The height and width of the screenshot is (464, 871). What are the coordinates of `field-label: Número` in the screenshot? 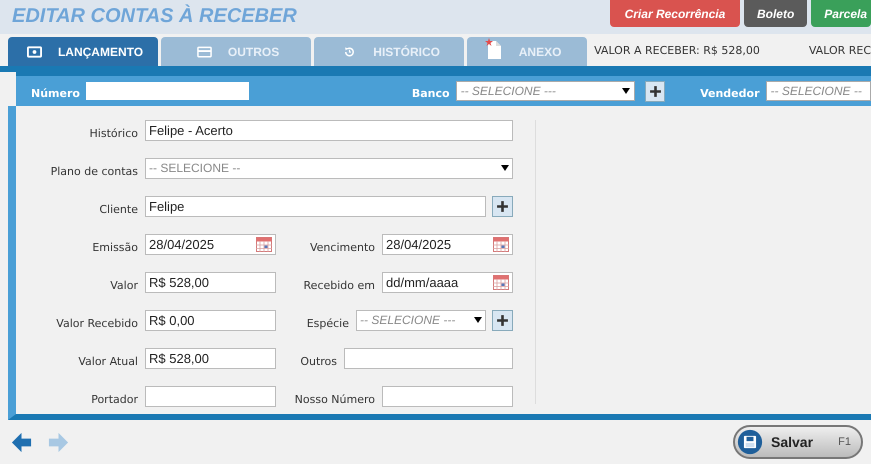 It's located at (55, 93).